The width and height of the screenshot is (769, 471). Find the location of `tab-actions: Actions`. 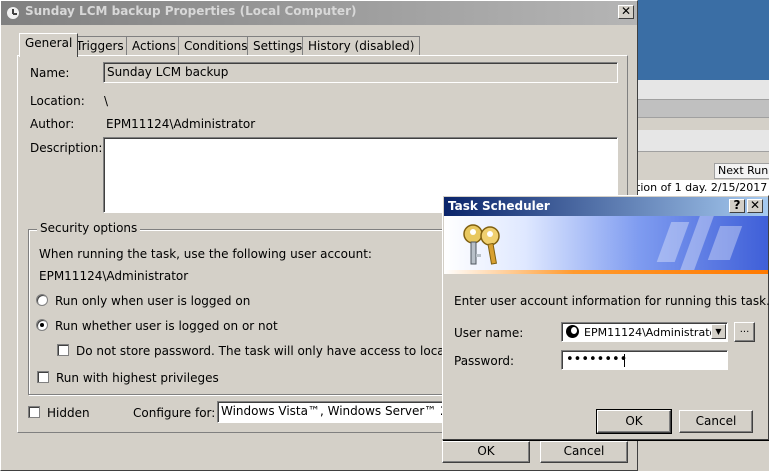

tab-actions: Actions is located at coordinates (154, 46).